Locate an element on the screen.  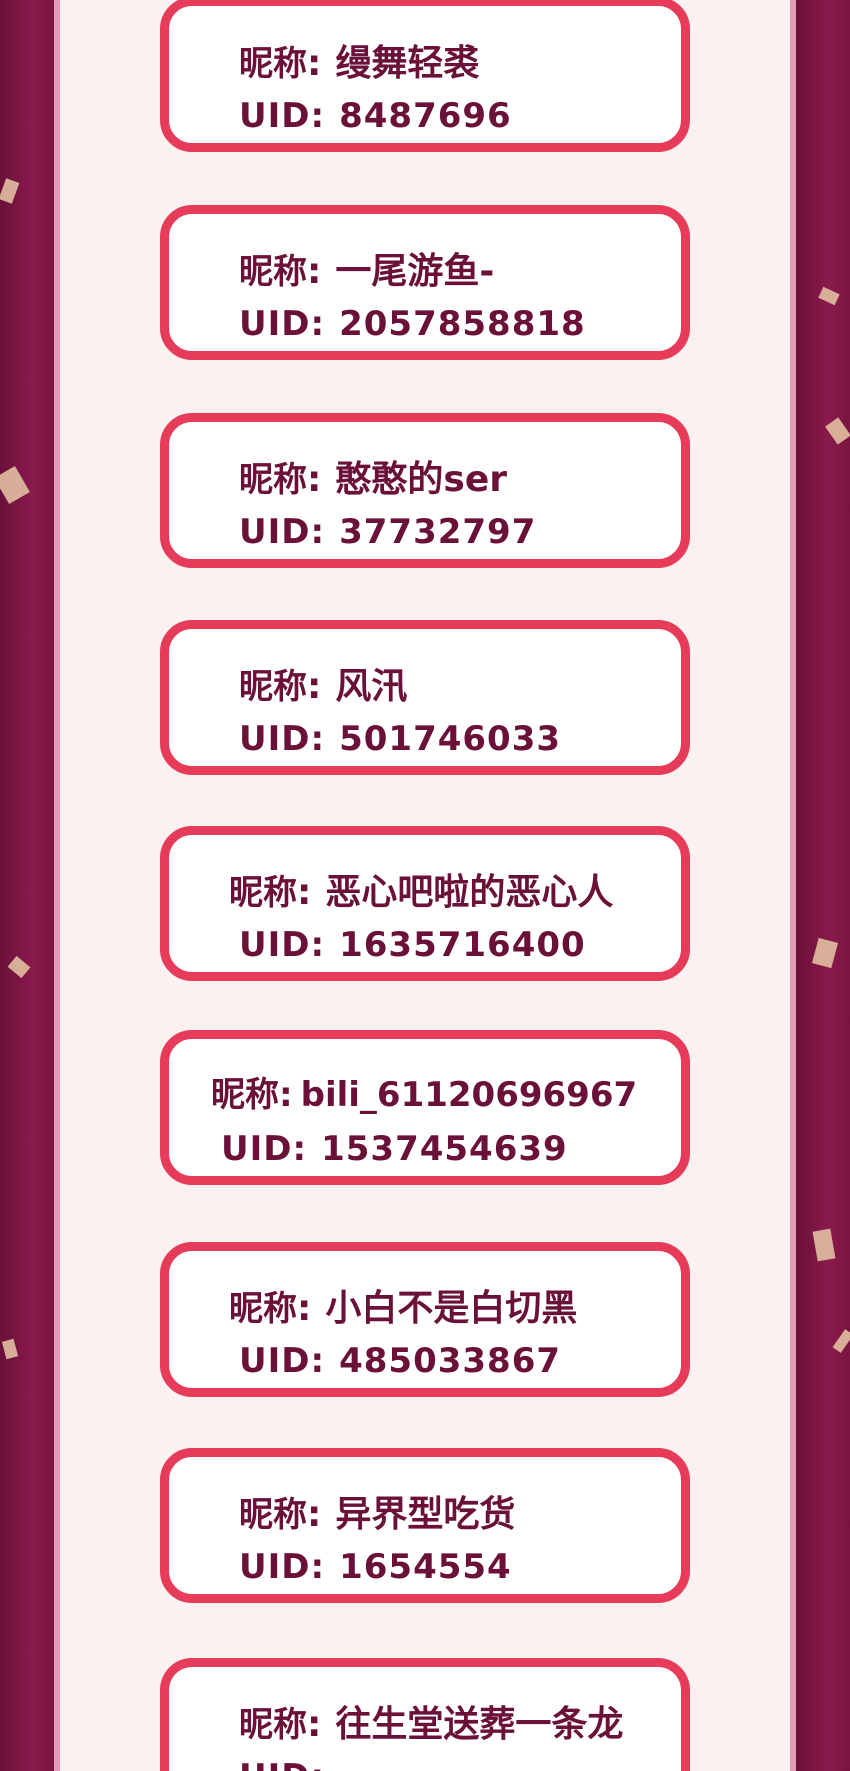
user-card: 昵称: 憨憨的ser UID: 37732797 is located at coordinates (425, 490).